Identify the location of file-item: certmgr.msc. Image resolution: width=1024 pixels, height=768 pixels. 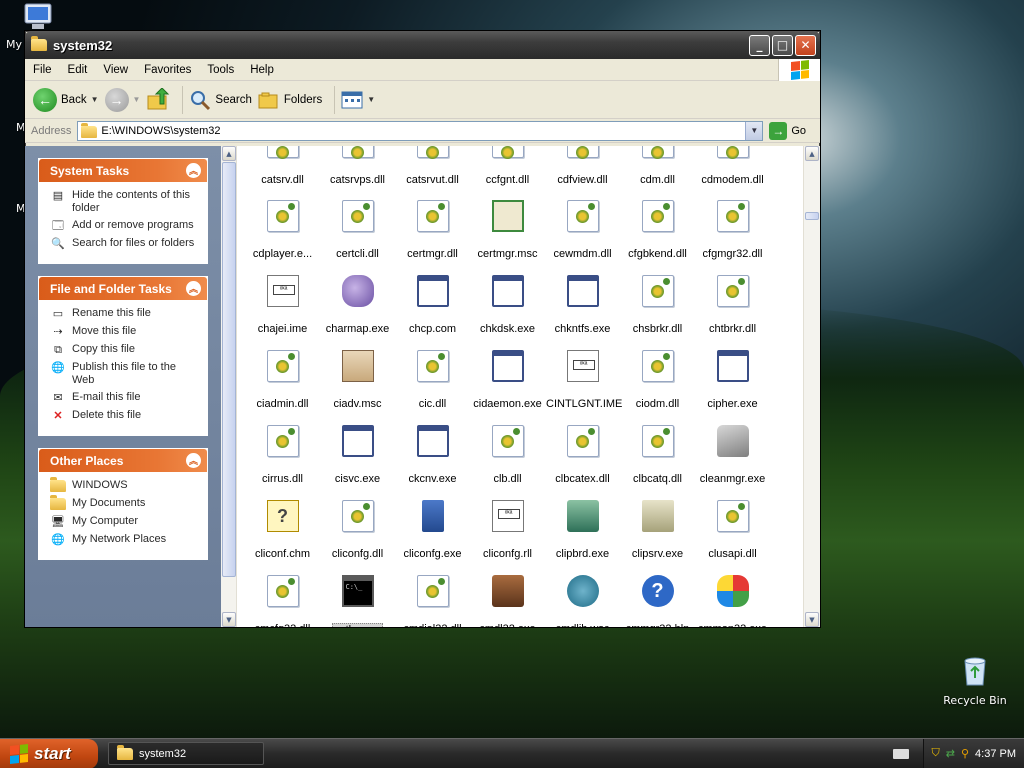
(507, 230).